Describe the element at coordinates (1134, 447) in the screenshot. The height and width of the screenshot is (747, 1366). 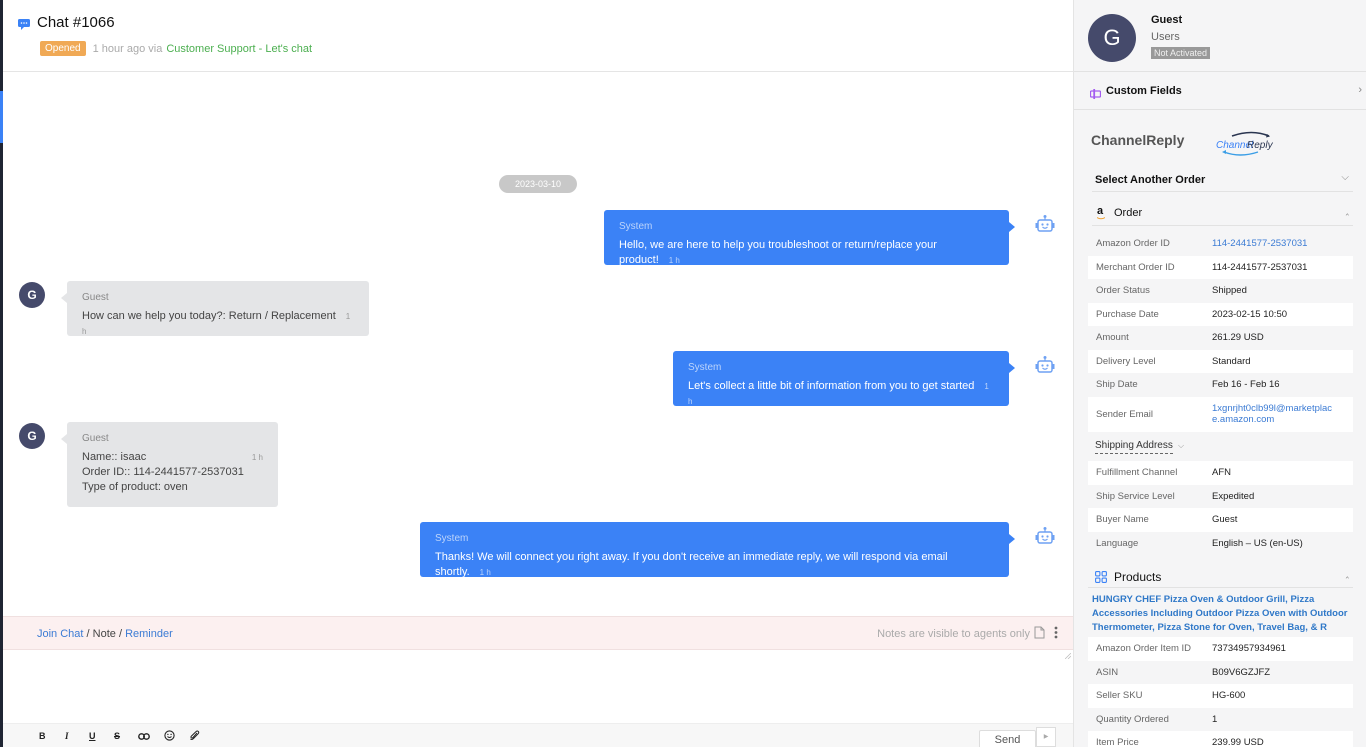
I see `shipping-address-toggle: Shipping Address` at that location.